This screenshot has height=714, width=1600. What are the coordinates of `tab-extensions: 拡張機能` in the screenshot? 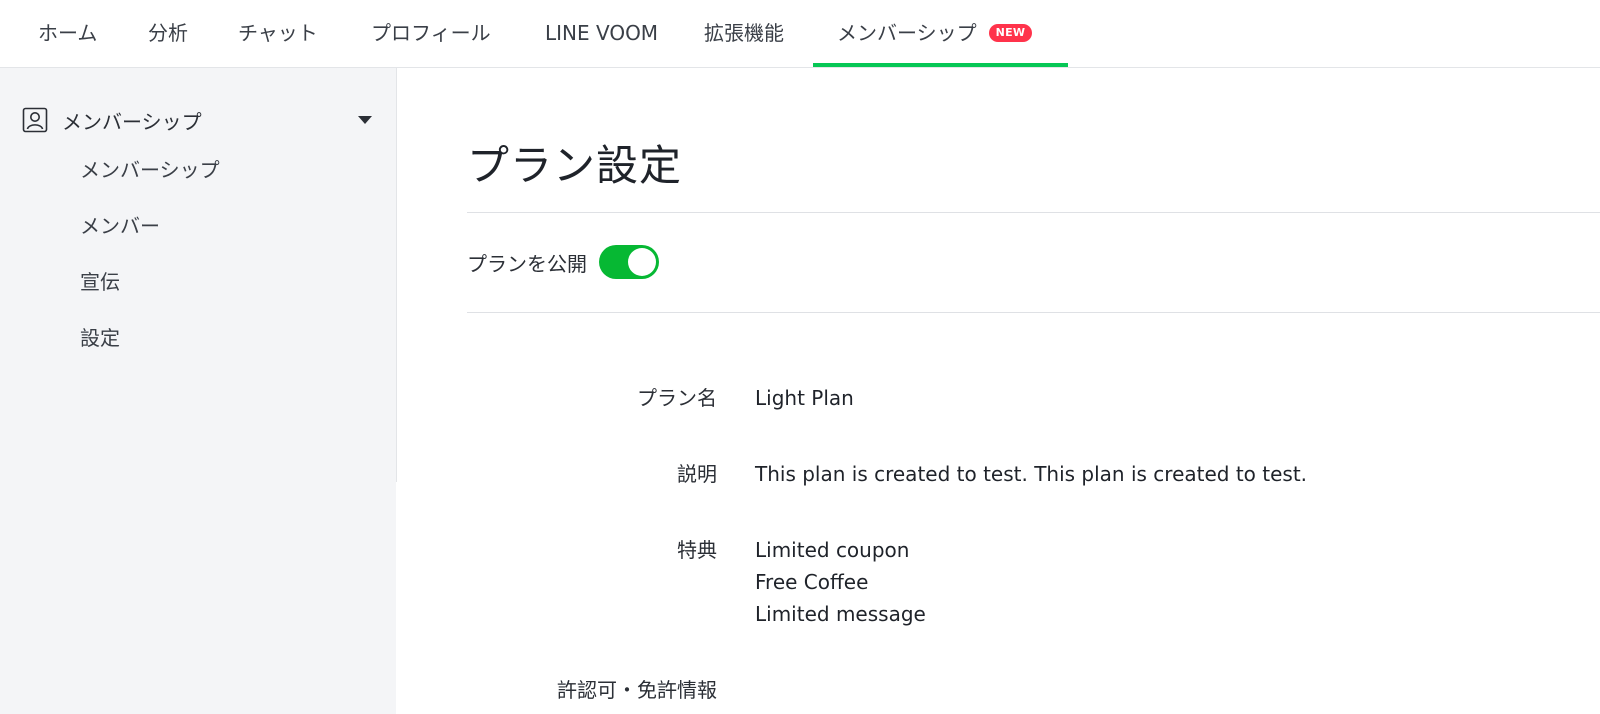 It's located at (744, 33).